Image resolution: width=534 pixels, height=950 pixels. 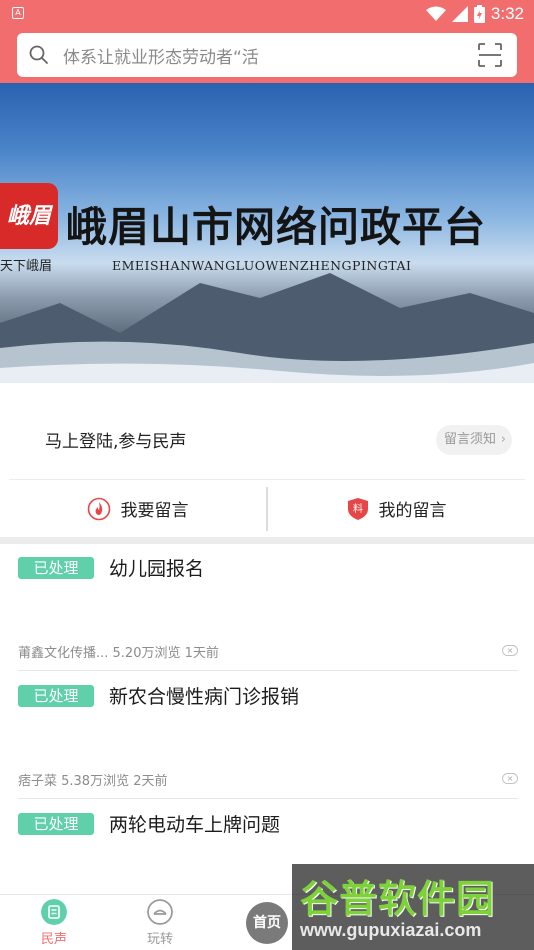 What do you see at coordinates (267, 508) in the screenshot?
I see `action-row: 我要留言 料 我的留言` at bounding box center [267, 508].